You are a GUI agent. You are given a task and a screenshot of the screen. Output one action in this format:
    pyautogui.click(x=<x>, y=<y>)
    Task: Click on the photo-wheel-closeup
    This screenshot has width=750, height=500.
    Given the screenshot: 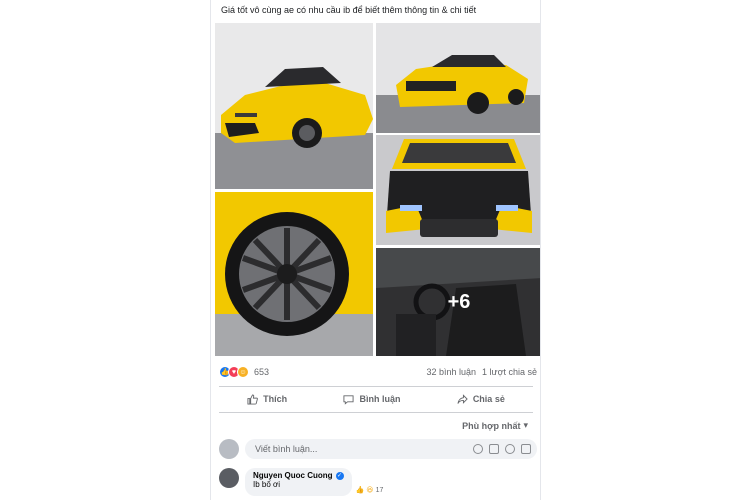 What is the action you would take?
    pyautogui.click(x=294, y=274)
    